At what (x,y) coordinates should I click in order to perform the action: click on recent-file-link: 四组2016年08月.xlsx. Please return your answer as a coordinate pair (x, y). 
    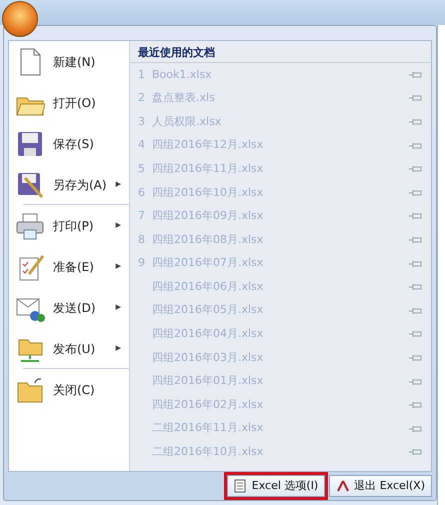
    Looking at the image, I should click on (280, 240).